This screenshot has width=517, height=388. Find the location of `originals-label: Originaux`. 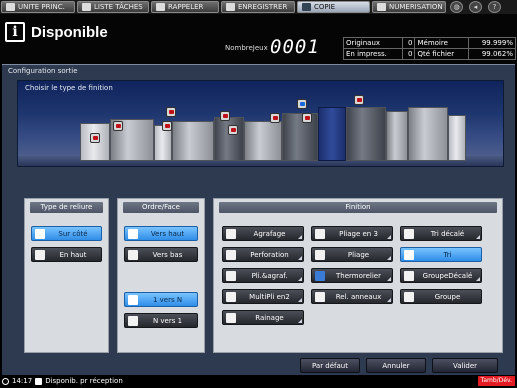

originals-label: Originaux is located at coordinates (373, 43).